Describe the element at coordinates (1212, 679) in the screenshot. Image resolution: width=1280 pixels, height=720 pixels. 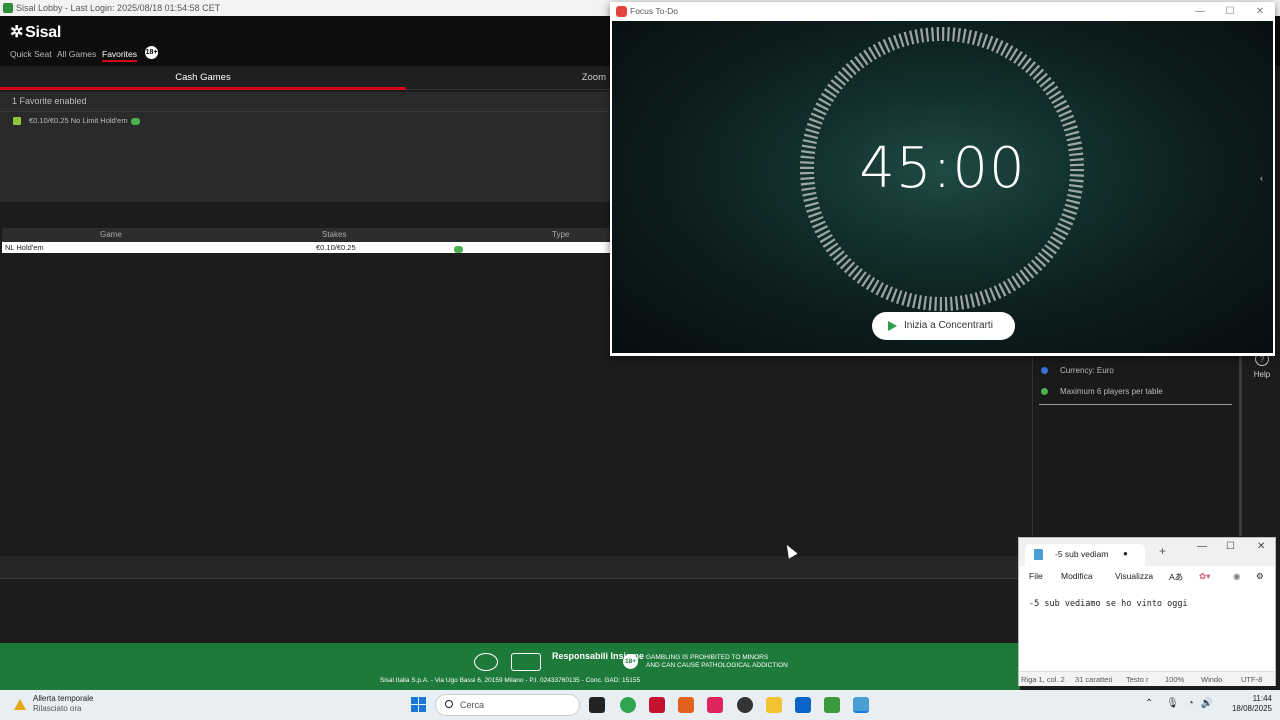
I see `line-ending: Windo` at that location.